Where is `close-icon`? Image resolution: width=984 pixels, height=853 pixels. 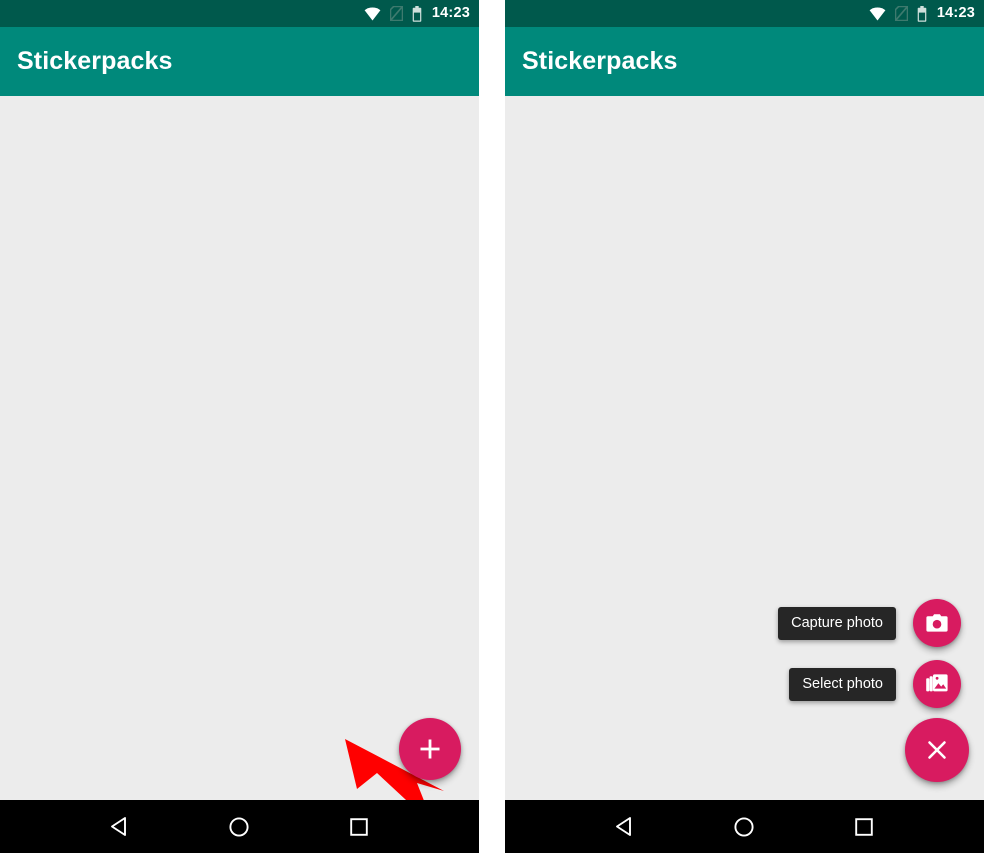
close-icon is located at coordinates (937, 750).